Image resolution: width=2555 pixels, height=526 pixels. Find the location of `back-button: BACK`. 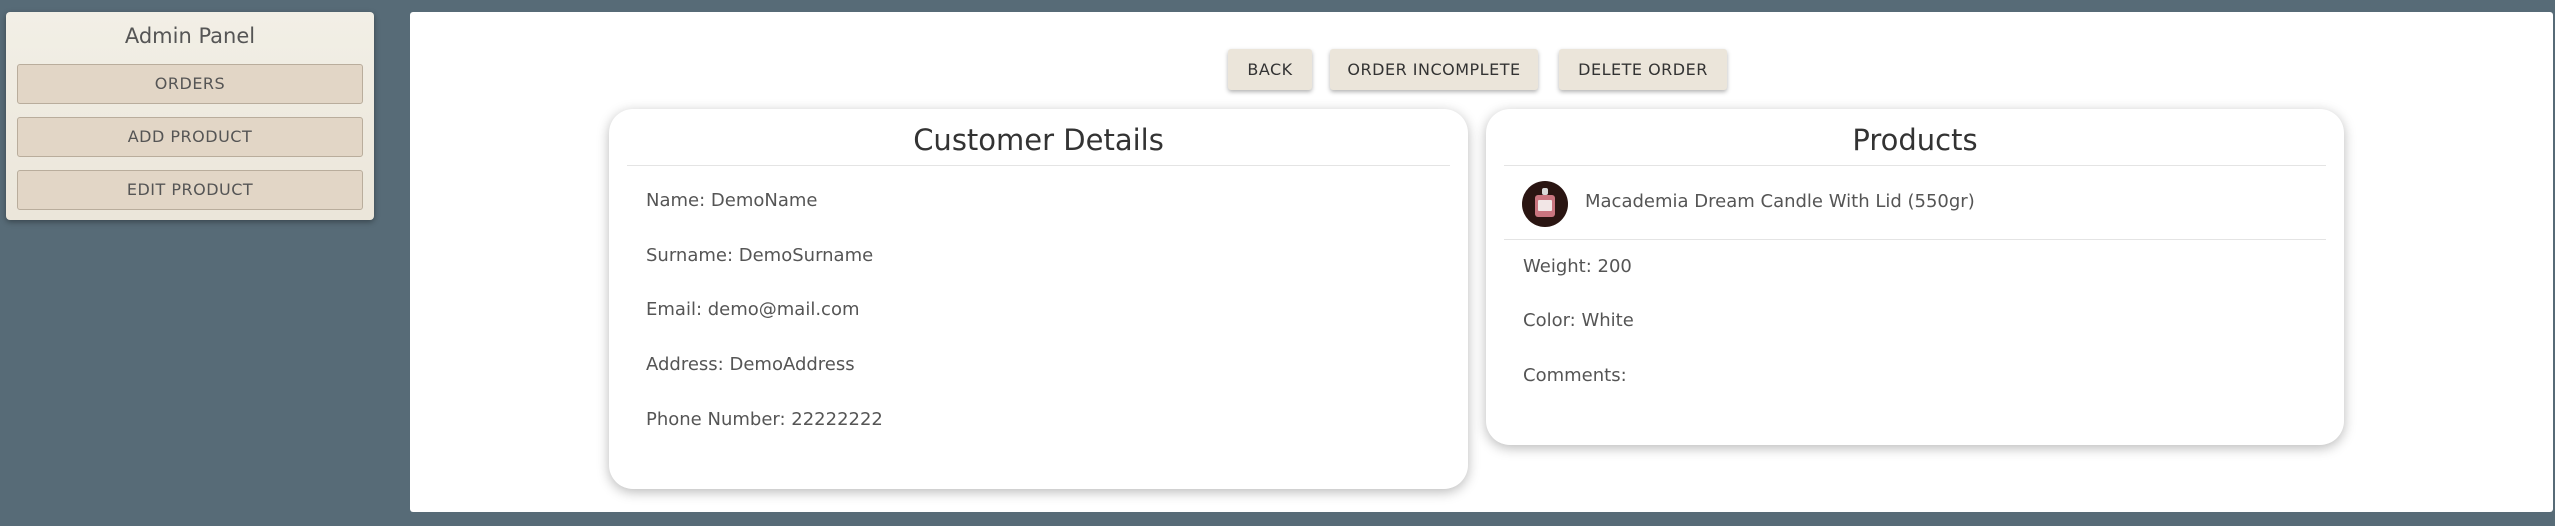

back-button: BACK is located at coordinates (1270, 69).